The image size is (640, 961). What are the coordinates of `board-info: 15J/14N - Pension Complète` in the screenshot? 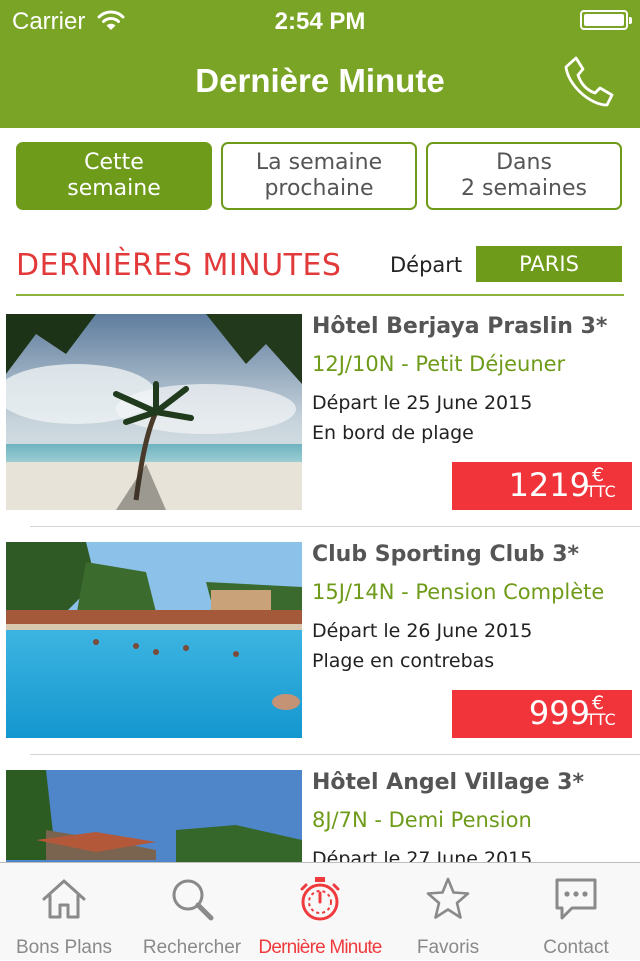 It's located at (458, 592).